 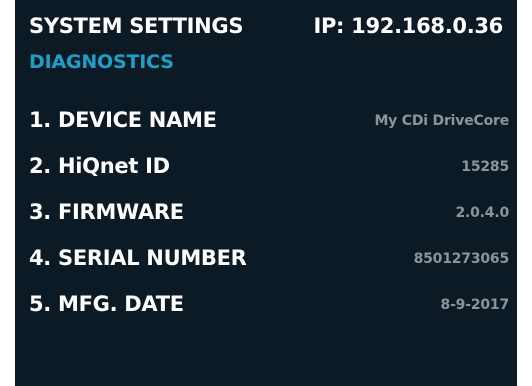 What do you see at coordinates (408, 26) in the screenshot?
I see `ip-address: IP: 192.168.0.36` at bounding box center [408, 26].